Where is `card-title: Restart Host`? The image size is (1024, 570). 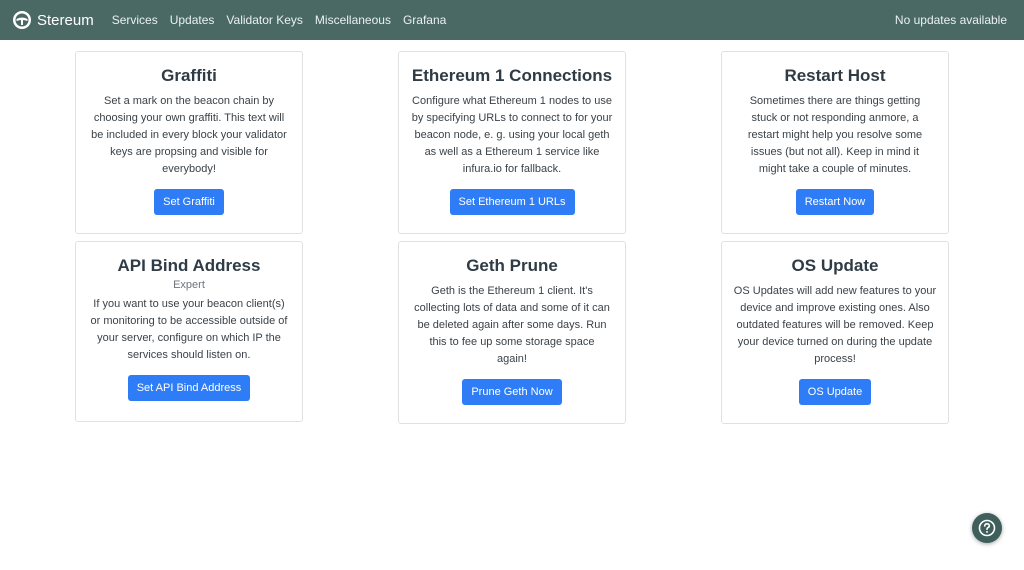 card-title: Restart Host is located at coordinates (835, 75).